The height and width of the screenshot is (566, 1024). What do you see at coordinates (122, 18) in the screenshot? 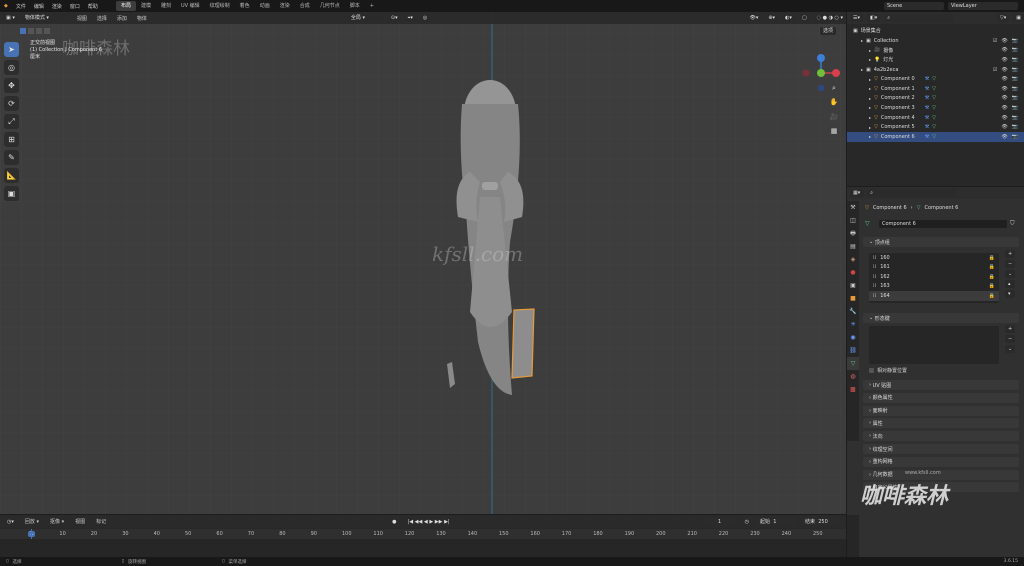
I see `menu-add: 添加` at bounding box center [122, 18].